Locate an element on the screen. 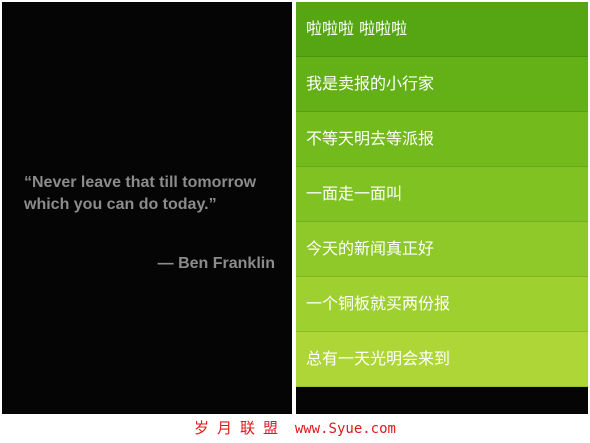 The width and height of the screenshot is (590, 443). list-item: 啦啦啦 啦啦啦 is located at coordinates (442, 29).